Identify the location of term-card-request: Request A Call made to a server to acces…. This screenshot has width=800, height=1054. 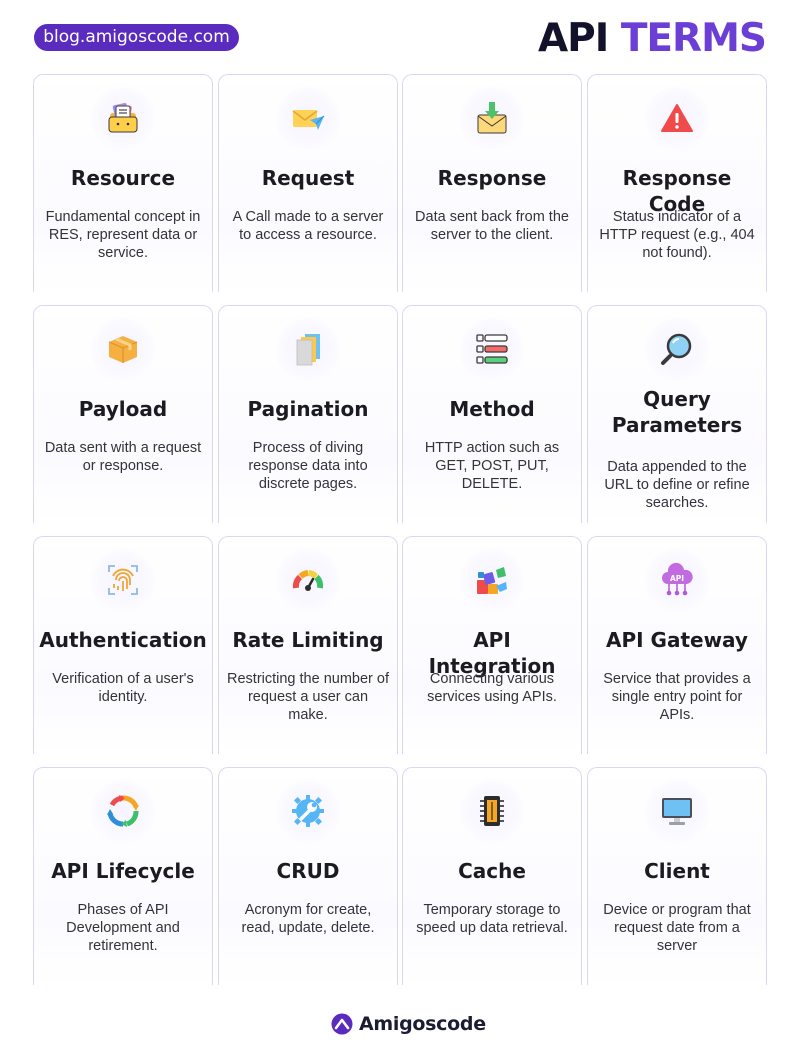
(308, 183).